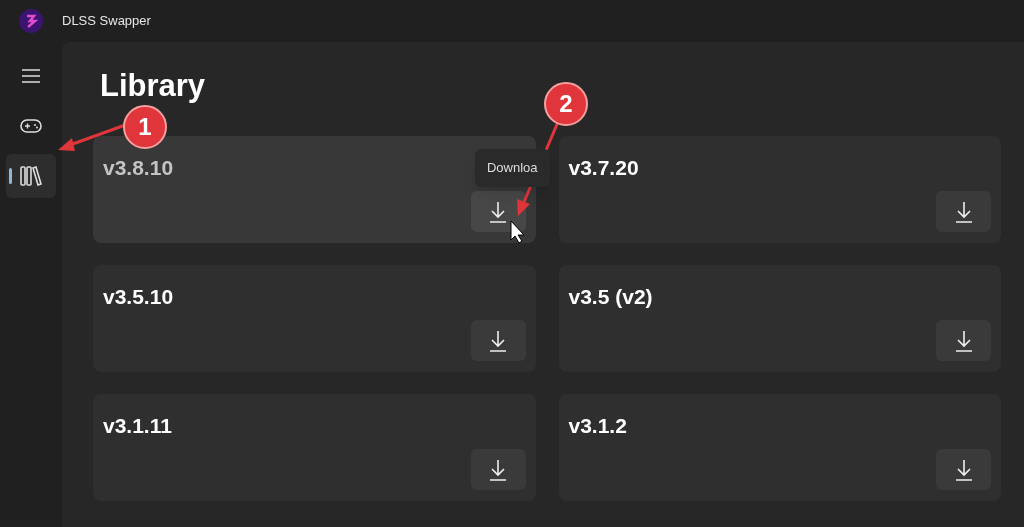 This screenshot has height=527, width=1024. I want to click on version-label: v3.8.10, so click(138, 168).